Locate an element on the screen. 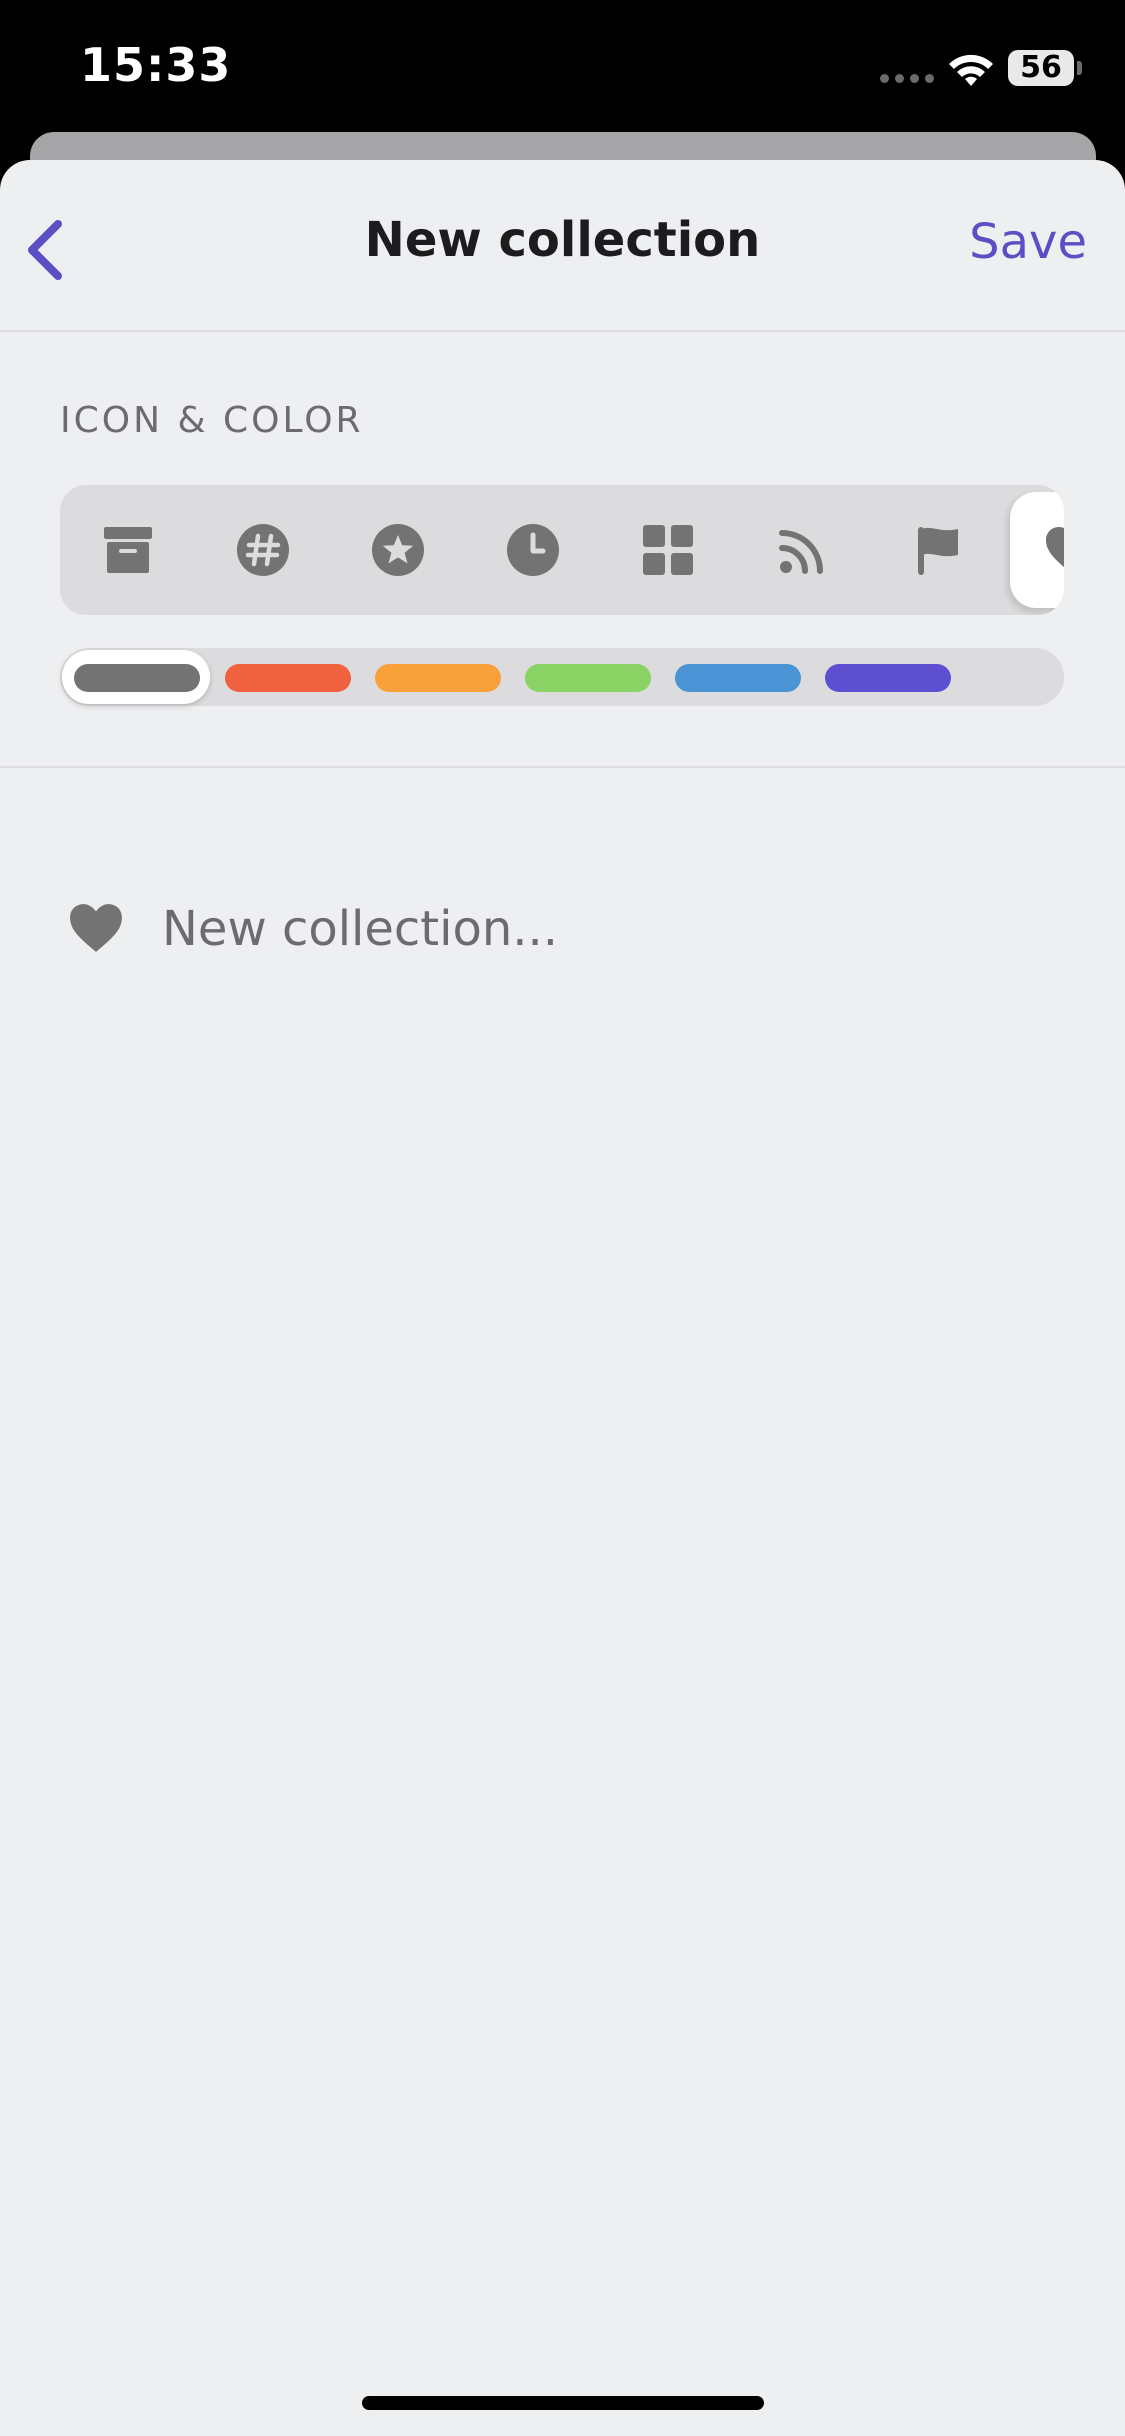 The height and width of the screenshot is (2436, 1125). section-label-icon-color: ICON & COLOR is located at coordinates (212, 420).